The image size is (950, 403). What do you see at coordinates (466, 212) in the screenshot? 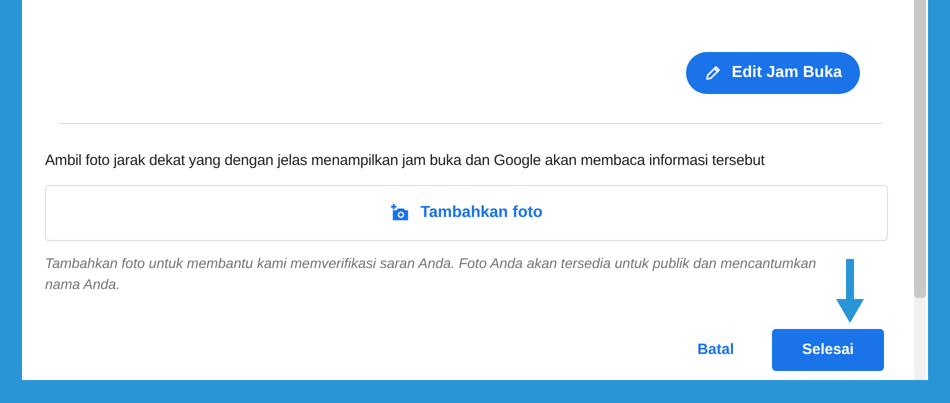
I see `add-photo-button: Tambahkan foto` at bounding box center [466, 212].